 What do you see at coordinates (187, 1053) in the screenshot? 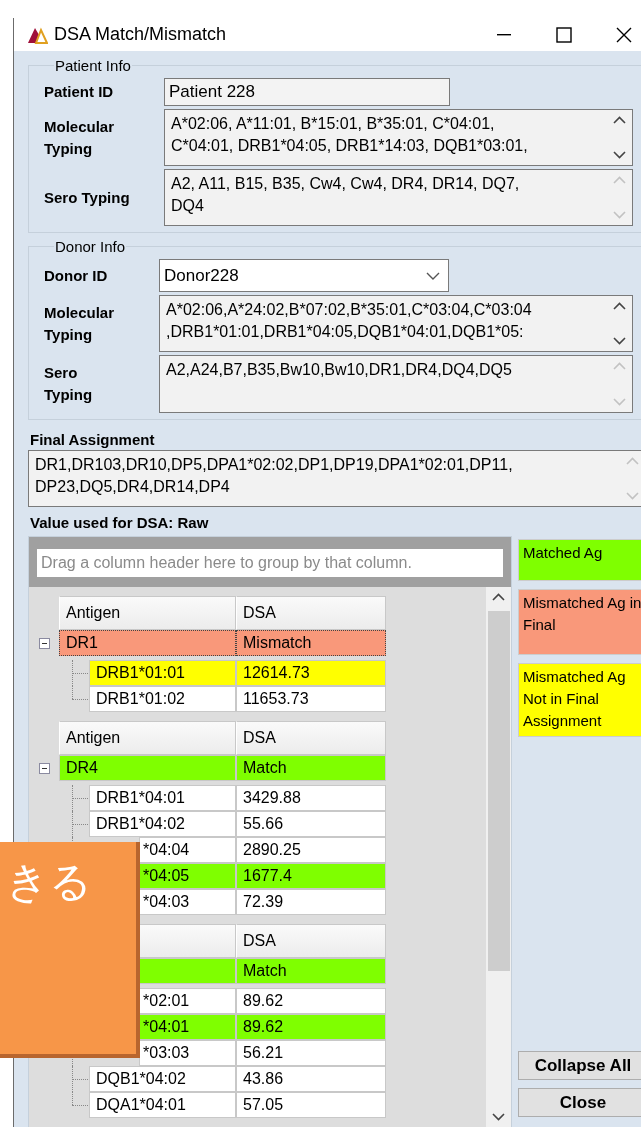
I see `table-cell: *03:03` at bounding box center [187, 1053].